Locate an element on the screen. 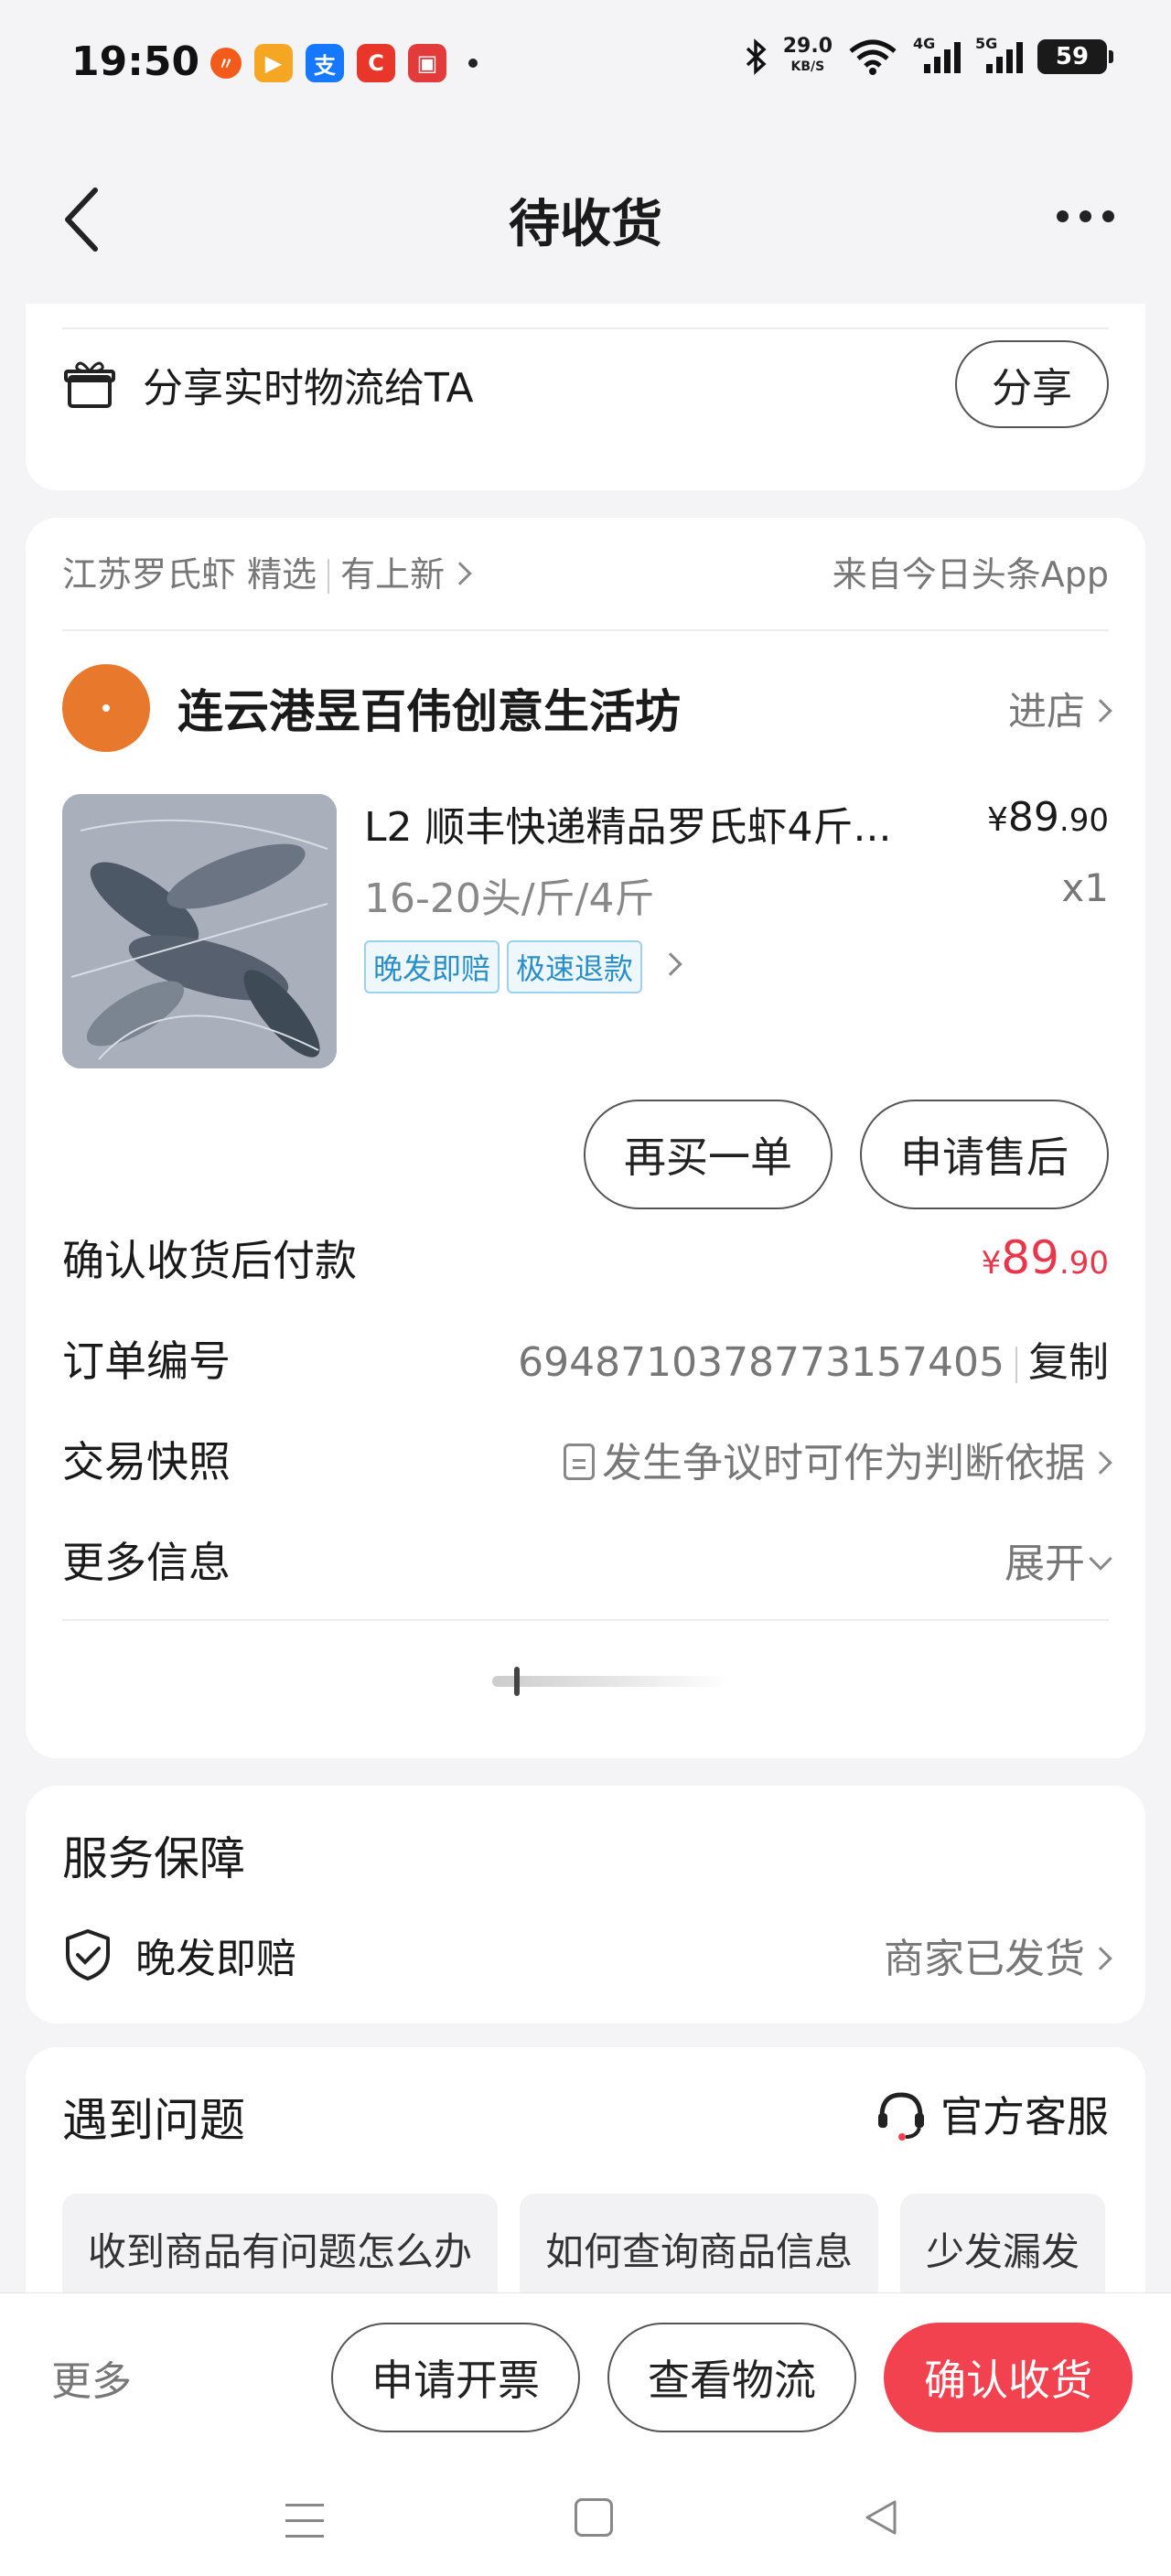  store-avatar is located at coordinates (106, 708).